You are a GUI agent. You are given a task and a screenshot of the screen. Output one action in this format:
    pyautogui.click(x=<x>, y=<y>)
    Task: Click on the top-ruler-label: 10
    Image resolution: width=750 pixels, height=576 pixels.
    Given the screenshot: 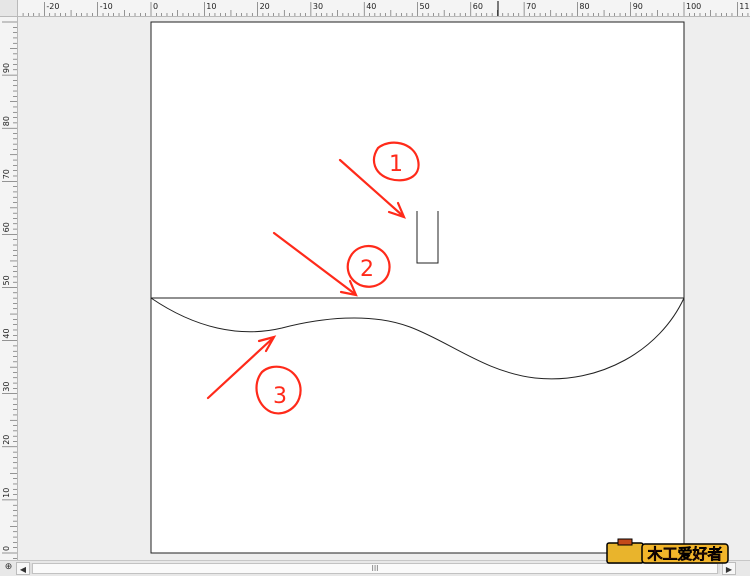 What is the action you would take?
    pyautogui.click(x=211, y=6)
    